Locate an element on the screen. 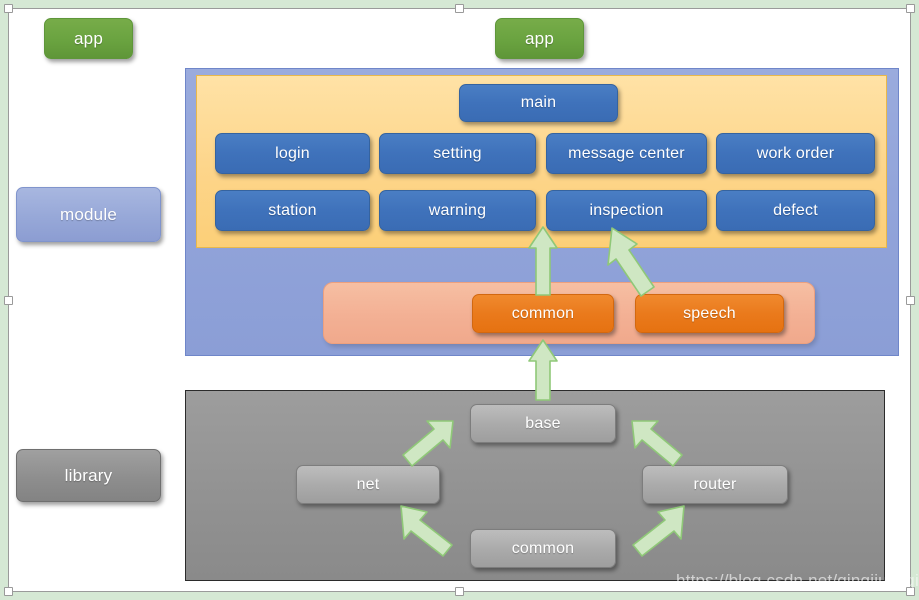  module-button-defect: defect is located at coordinates (795, 210).